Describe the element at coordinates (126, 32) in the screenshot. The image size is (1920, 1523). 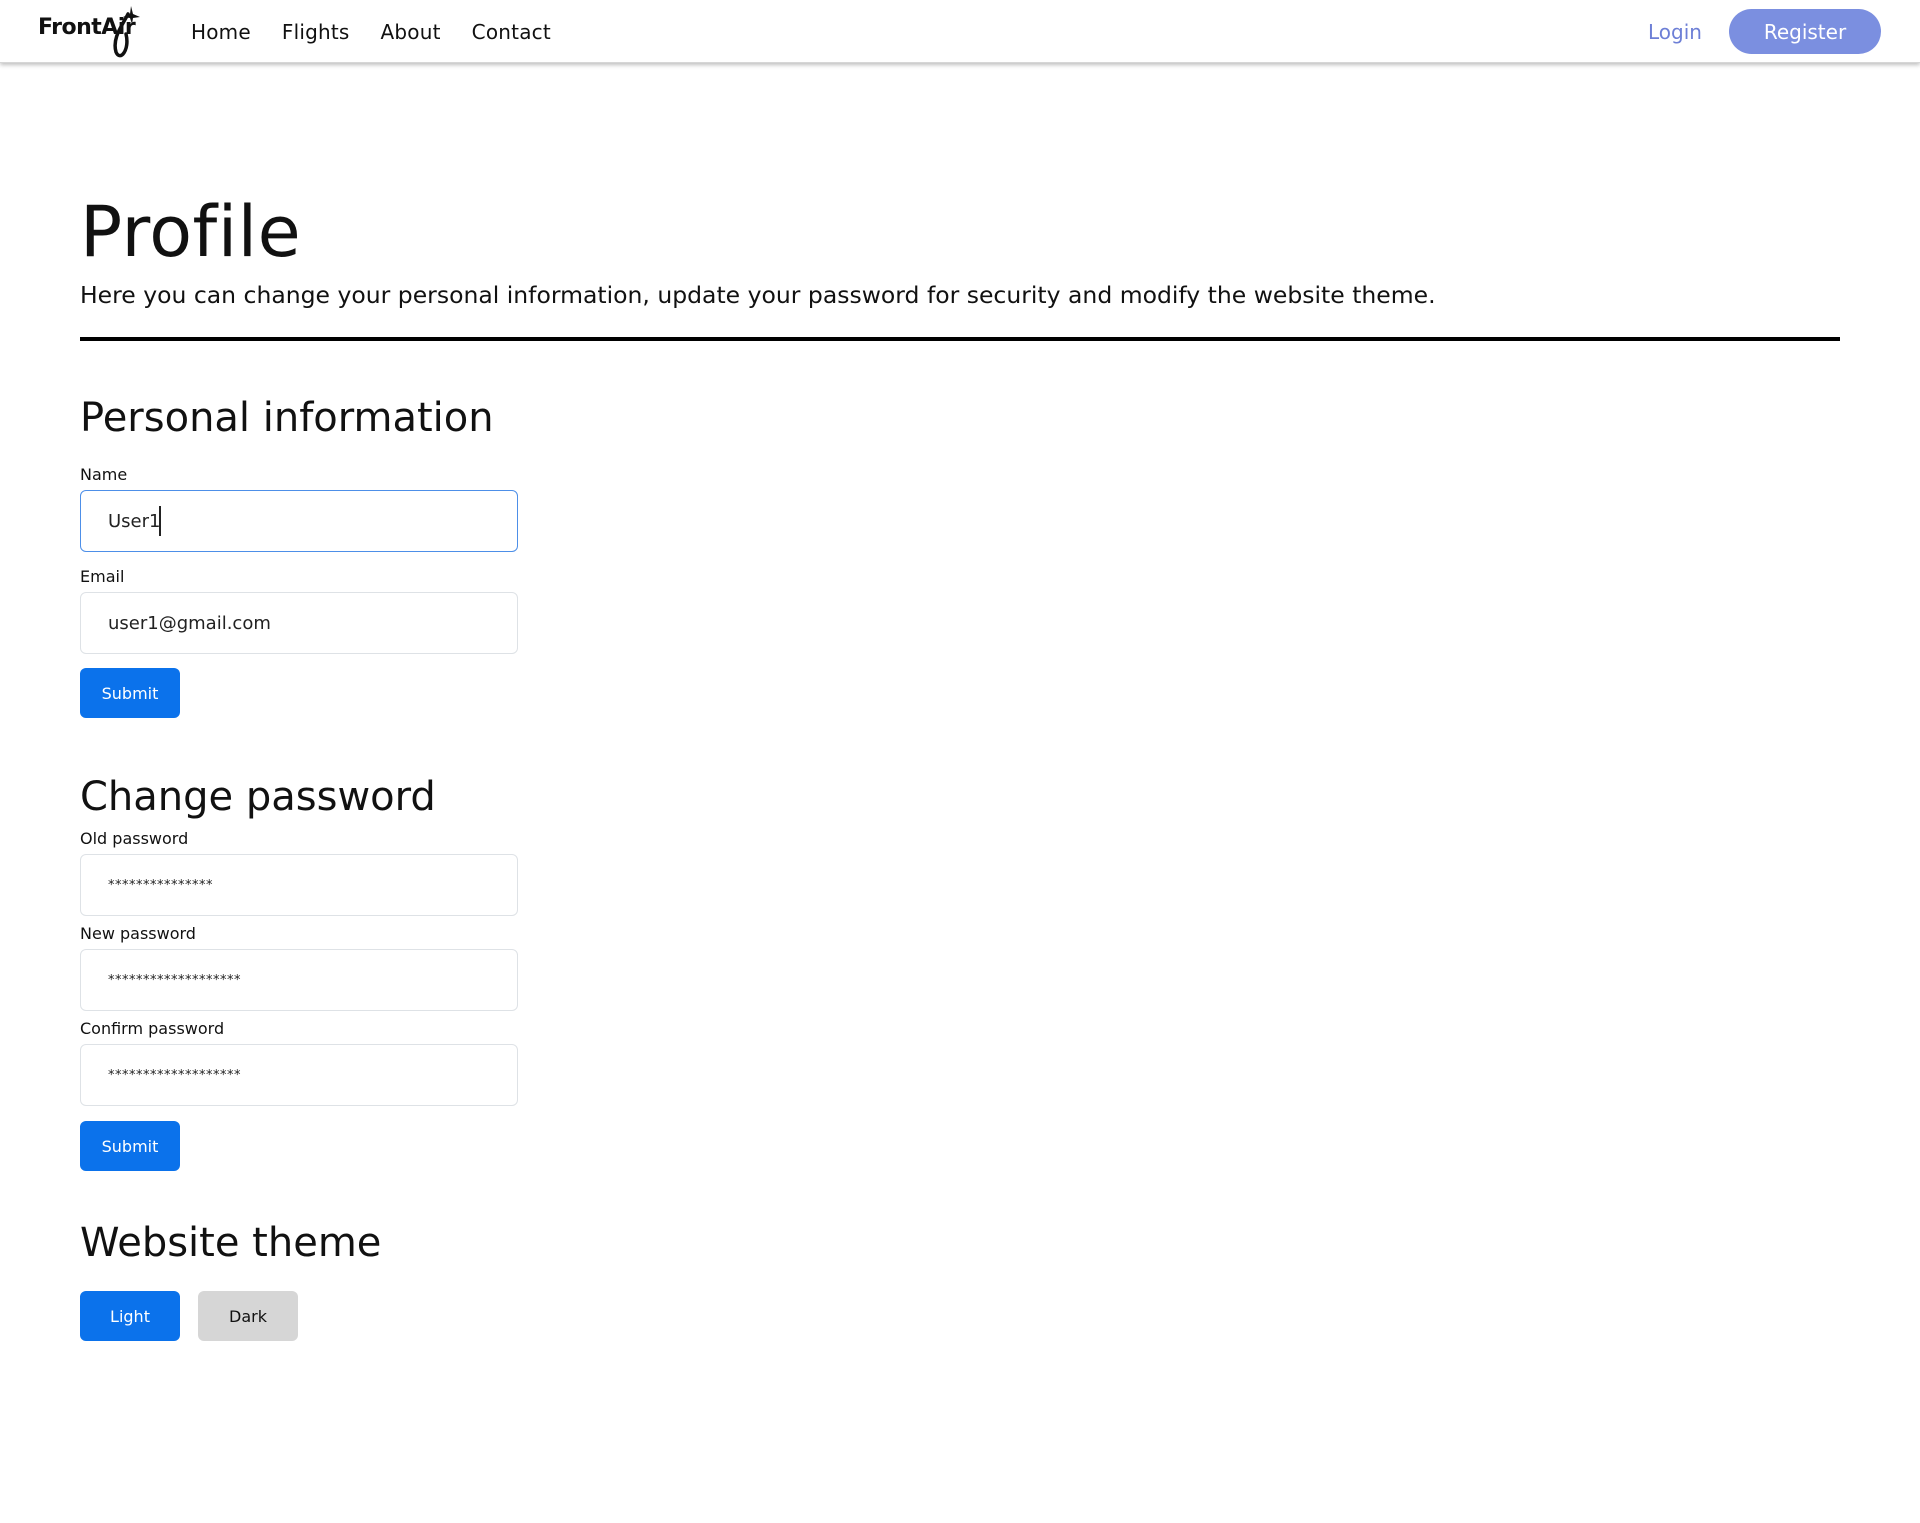
I see `airplane-logo-icon` at that location.